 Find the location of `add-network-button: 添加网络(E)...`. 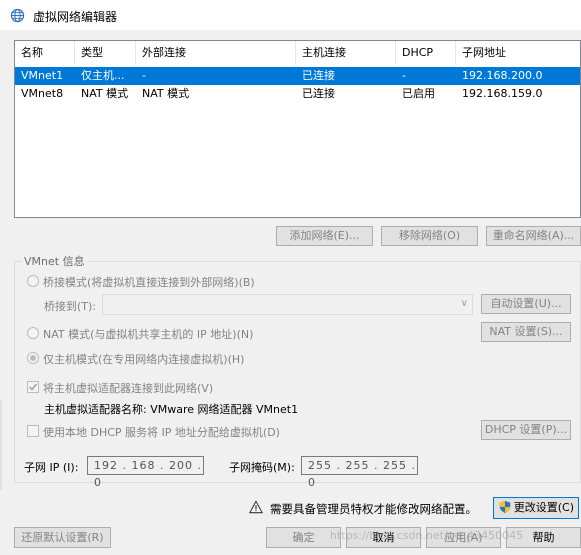

add-network-button: 添加网络(E)... is located at coordinates (324, 236).